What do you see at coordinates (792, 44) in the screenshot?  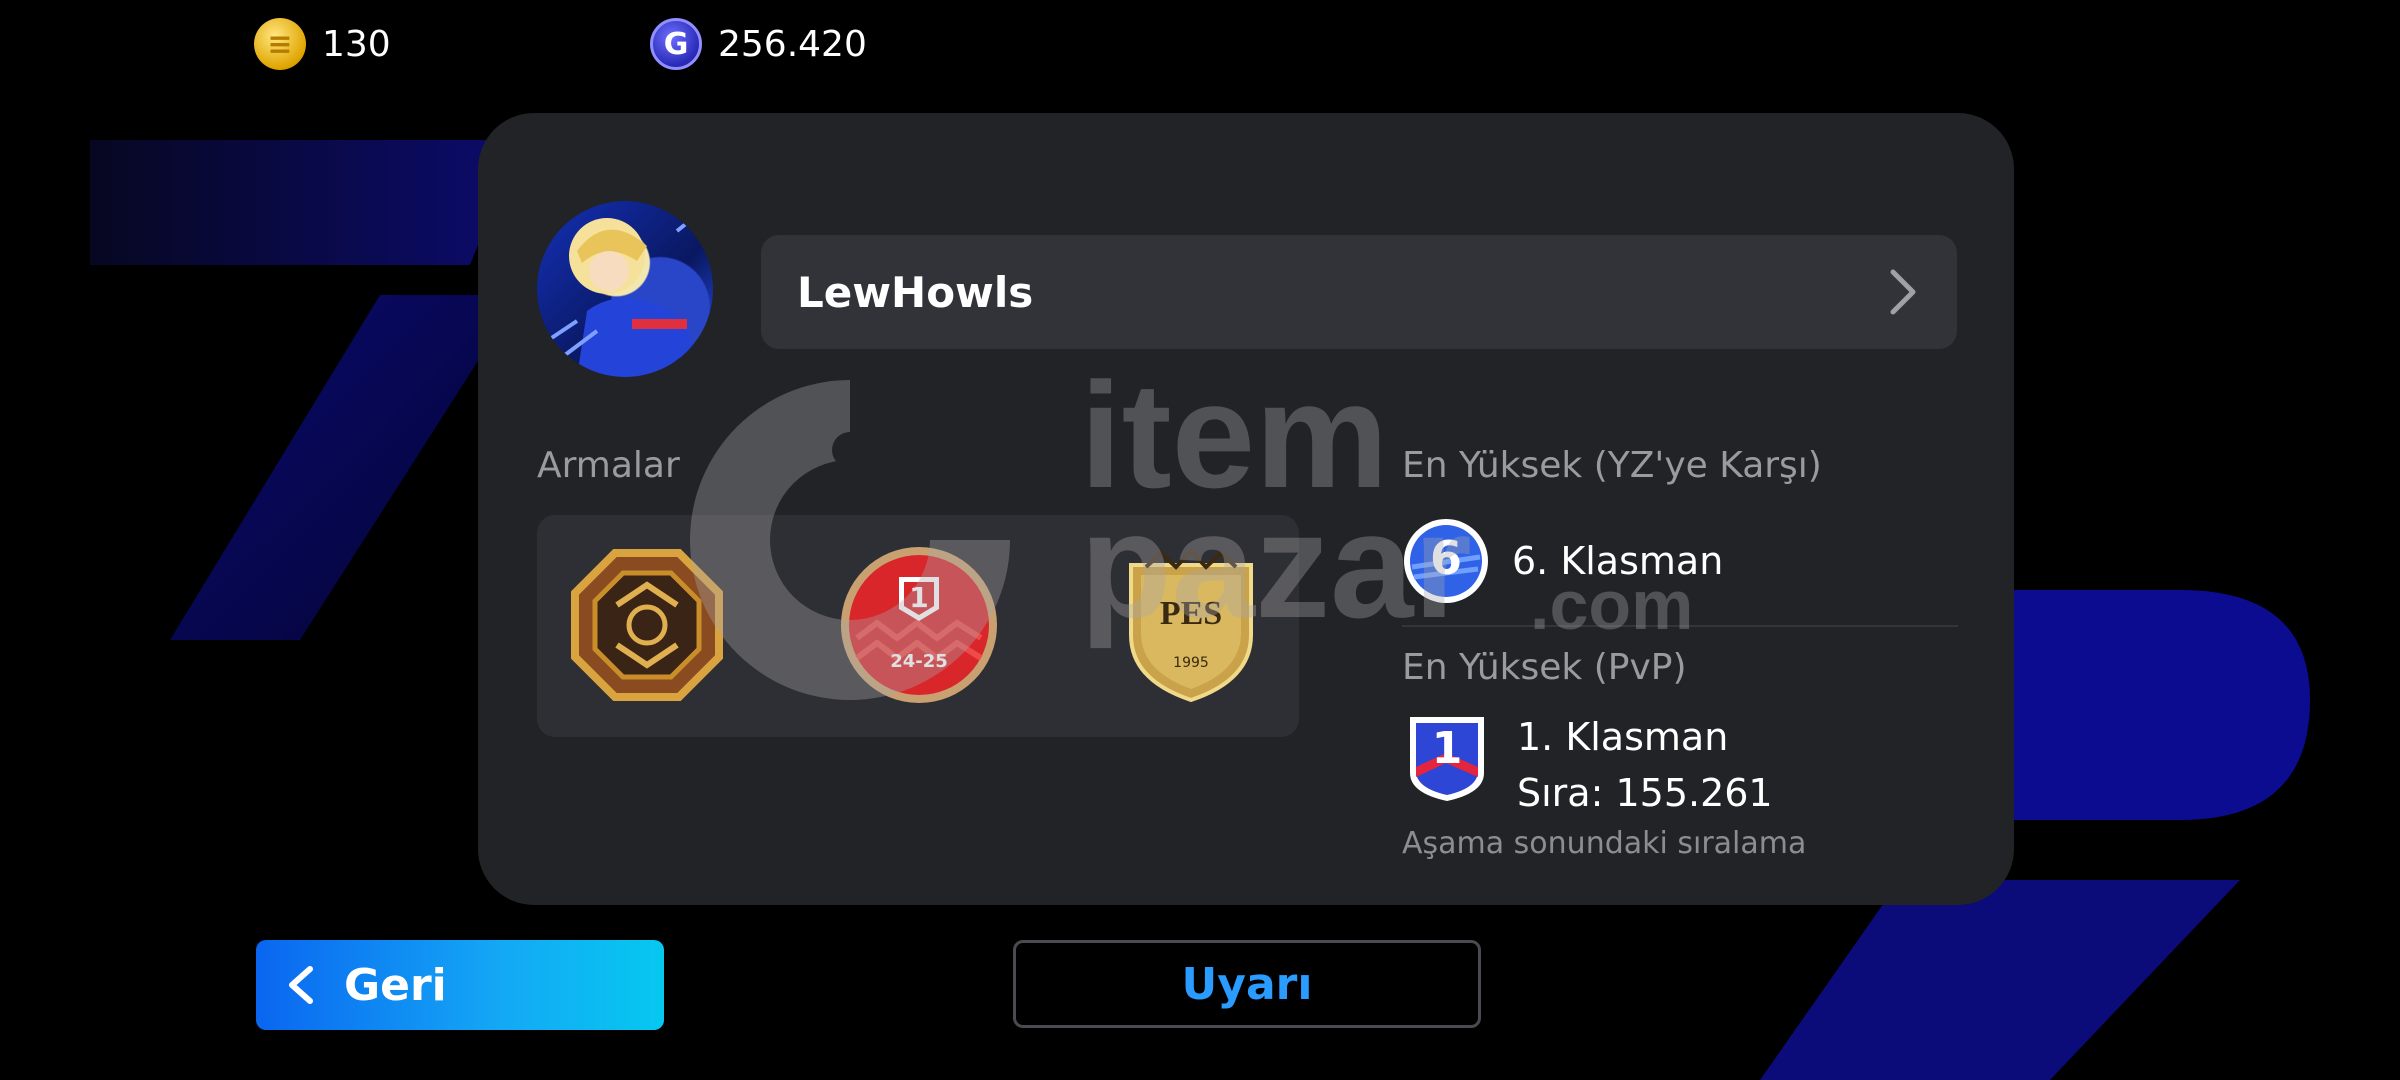 I see `gp-value: 256.420` at bounding box center [792, 44].